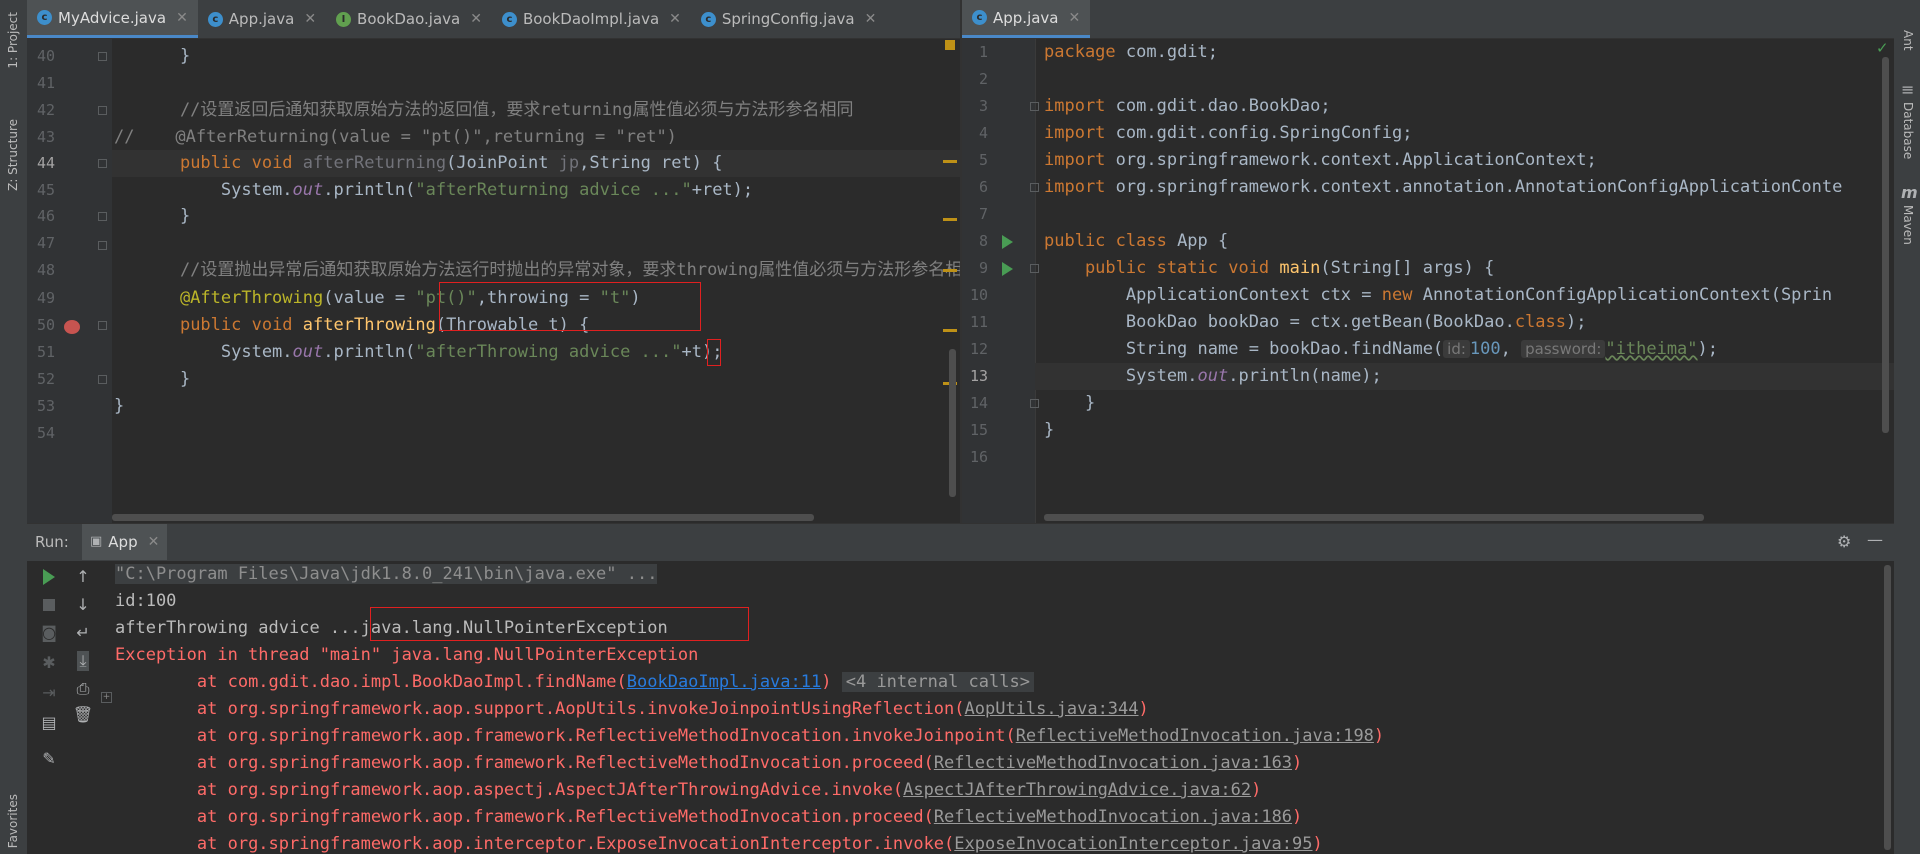 Image resolution: width=1920 pixels, height=854 pixels. Describe the element at coordinates (788, 19) in the screenshot. I see `tab-springconfig: c SpringConfig.java ✕` at that location.